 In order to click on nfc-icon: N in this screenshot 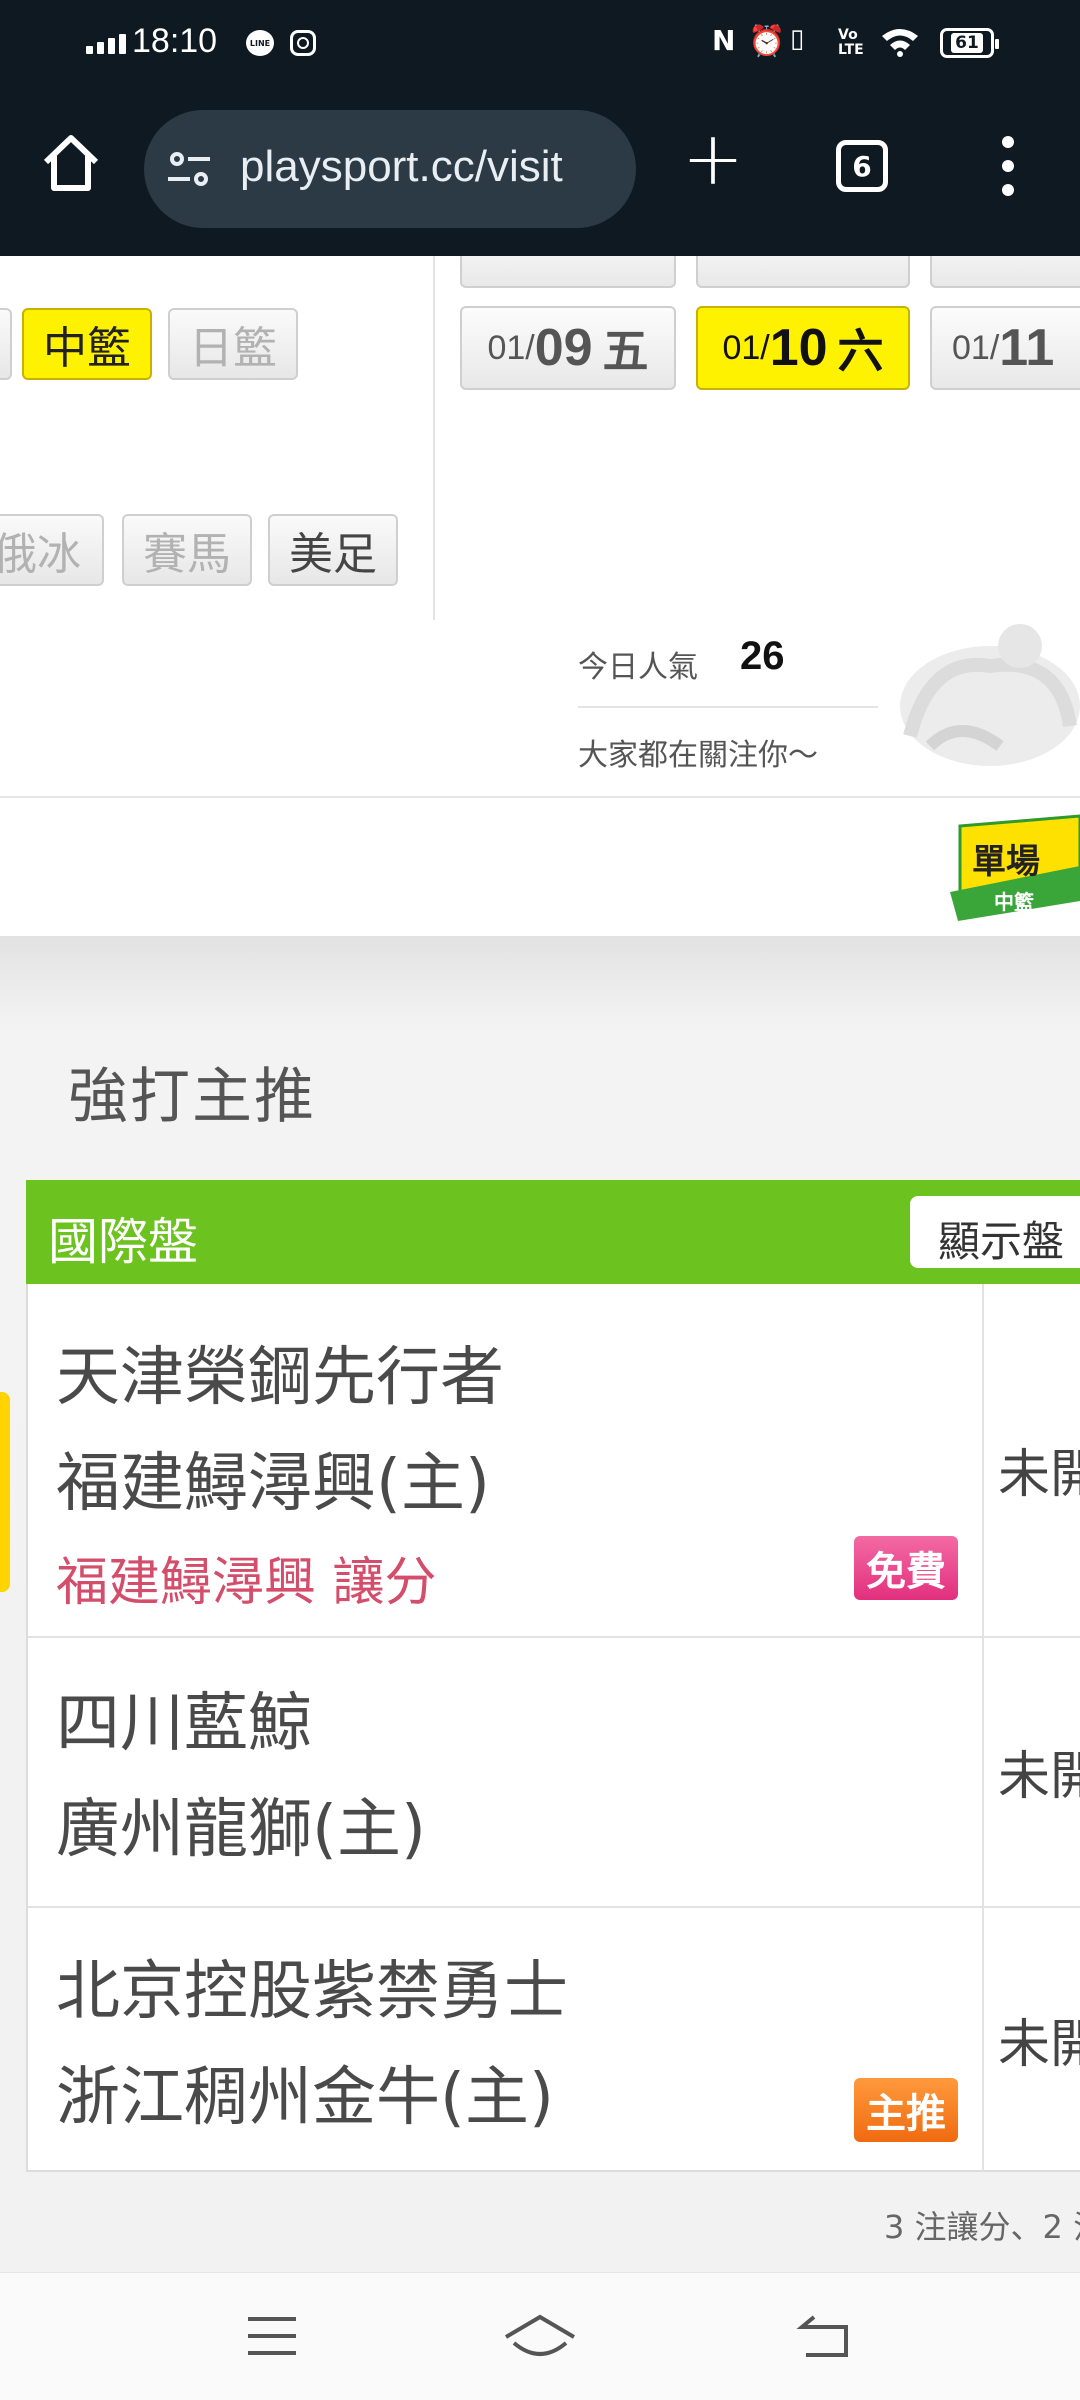, I will do `click(724, 40)`.